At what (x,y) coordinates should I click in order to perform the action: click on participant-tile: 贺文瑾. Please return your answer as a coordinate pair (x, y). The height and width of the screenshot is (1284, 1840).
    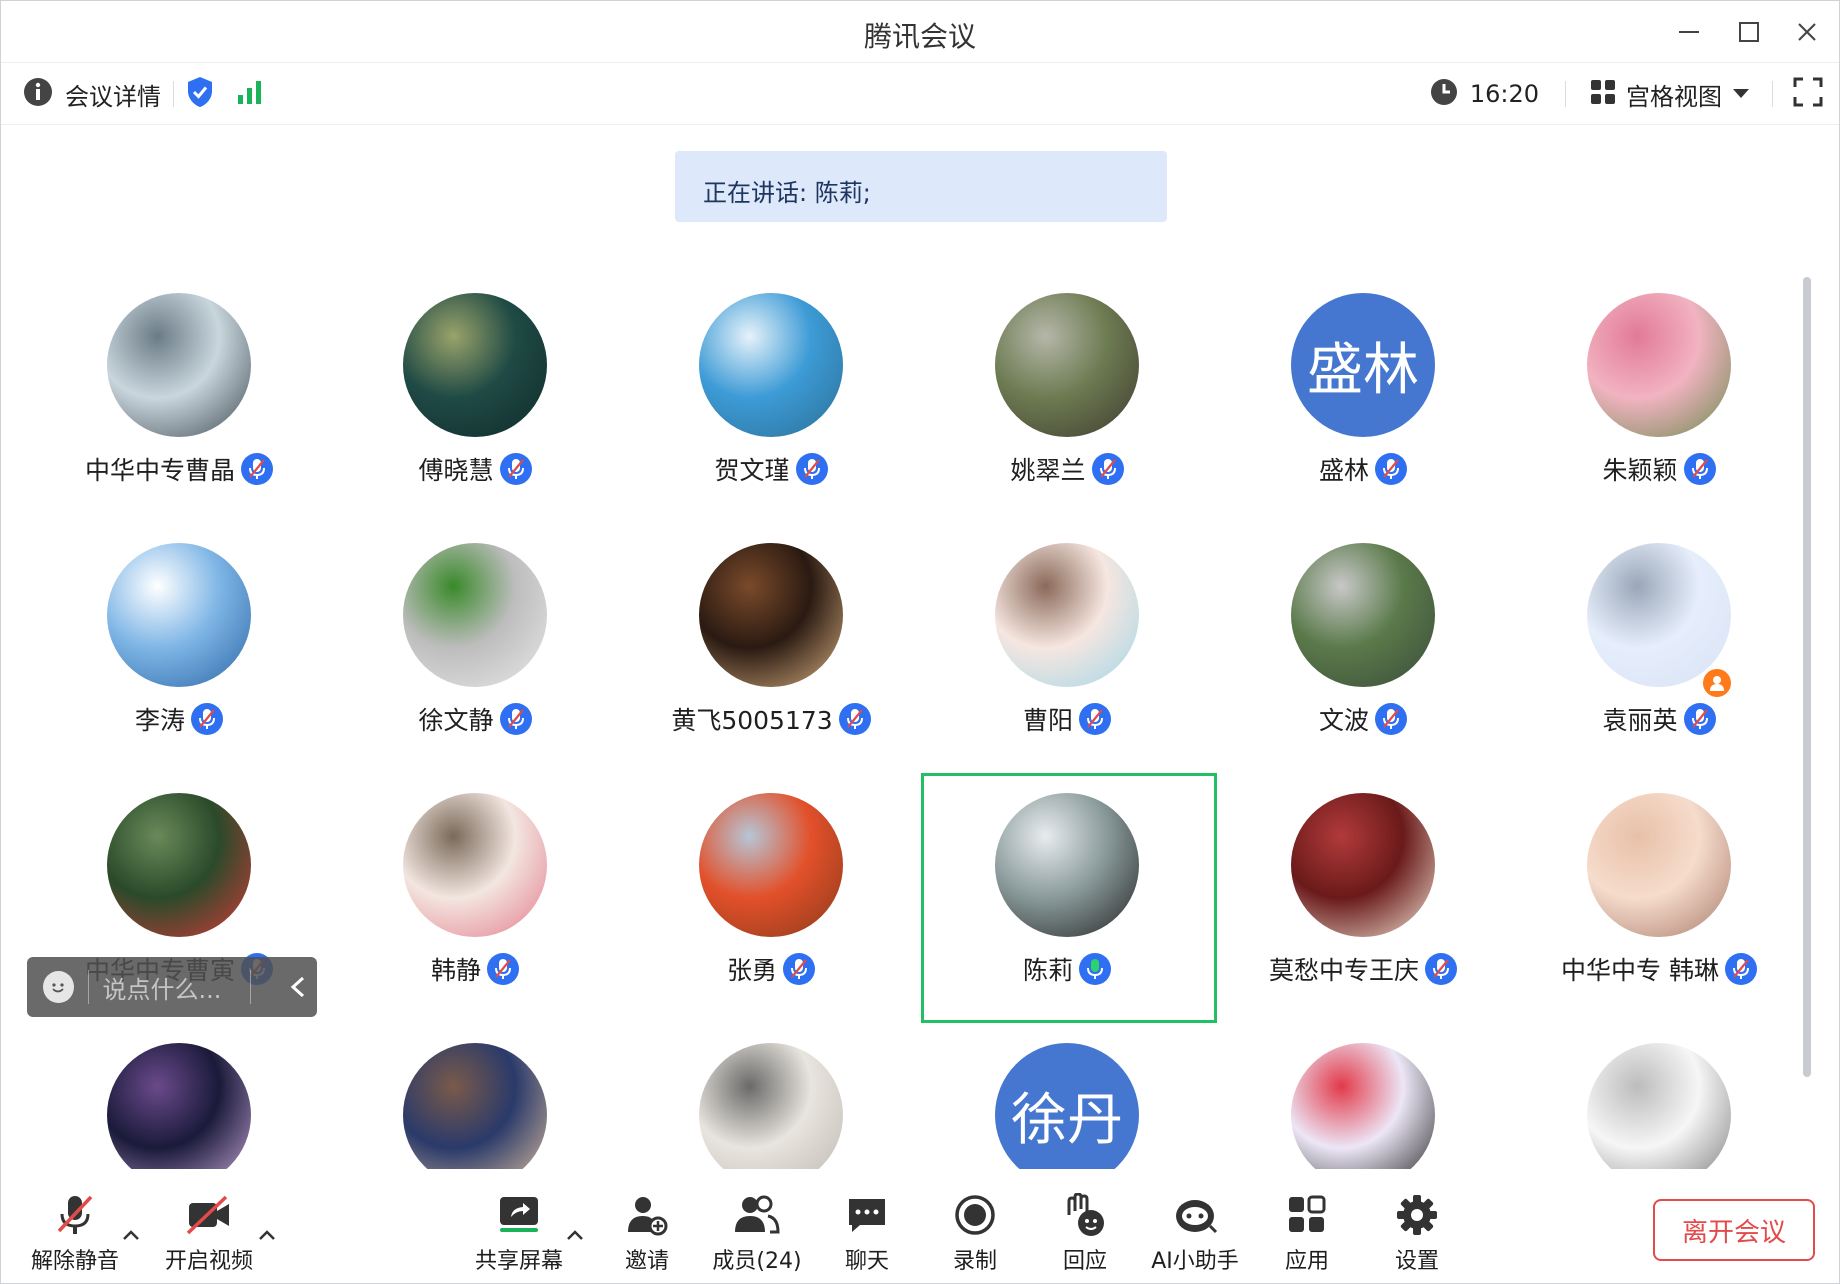
    Looking at the image, I should click on (771, 418).